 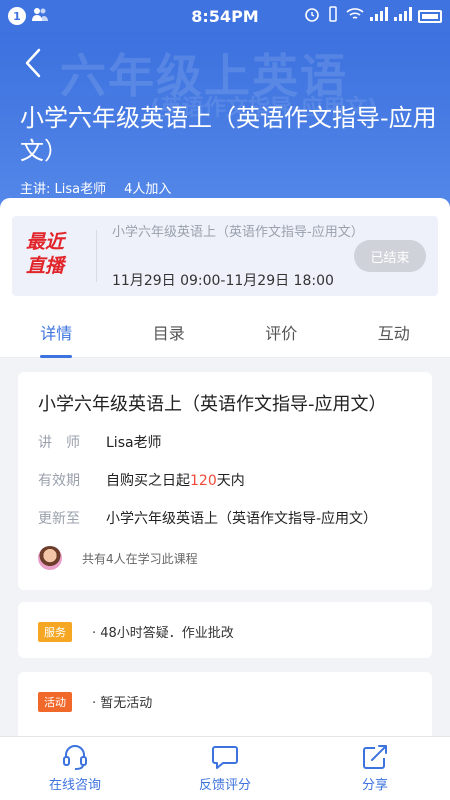 I want to click on enrolled-count: 4人加入, so click(x=148, y=189).